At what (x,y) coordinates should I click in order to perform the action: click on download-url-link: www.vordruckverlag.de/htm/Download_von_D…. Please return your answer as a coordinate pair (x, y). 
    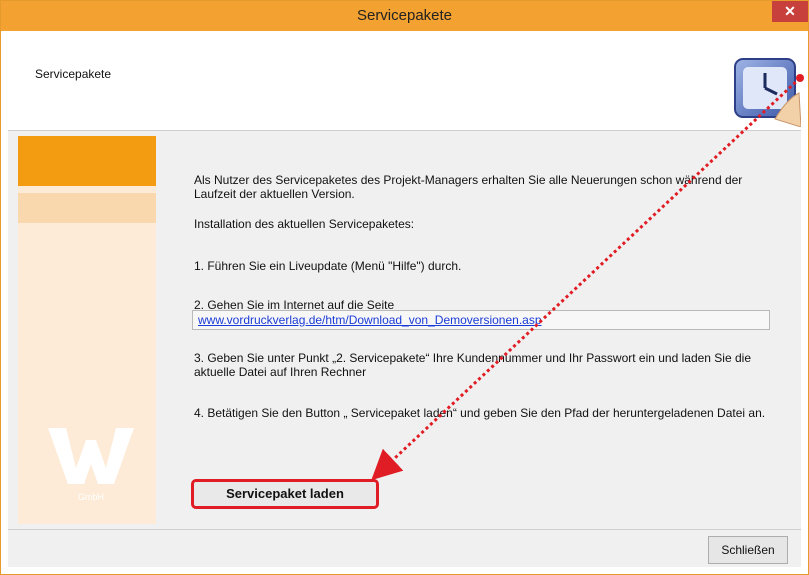
    Looking at the image, I should click on (370, 320).